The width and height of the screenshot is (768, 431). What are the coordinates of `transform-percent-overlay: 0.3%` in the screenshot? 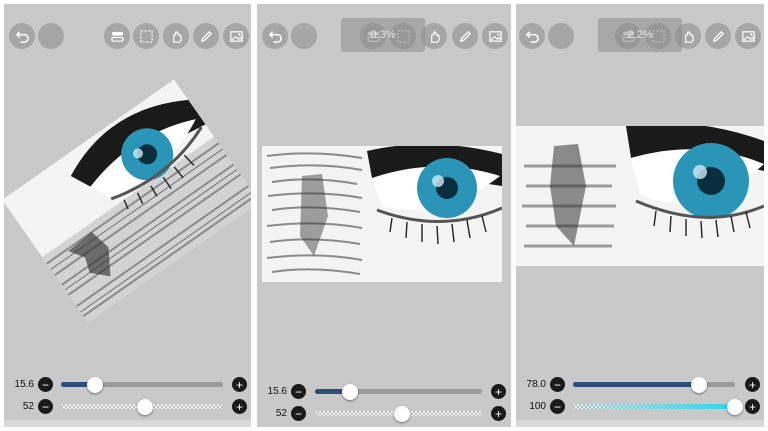 It's located at (383, 35).